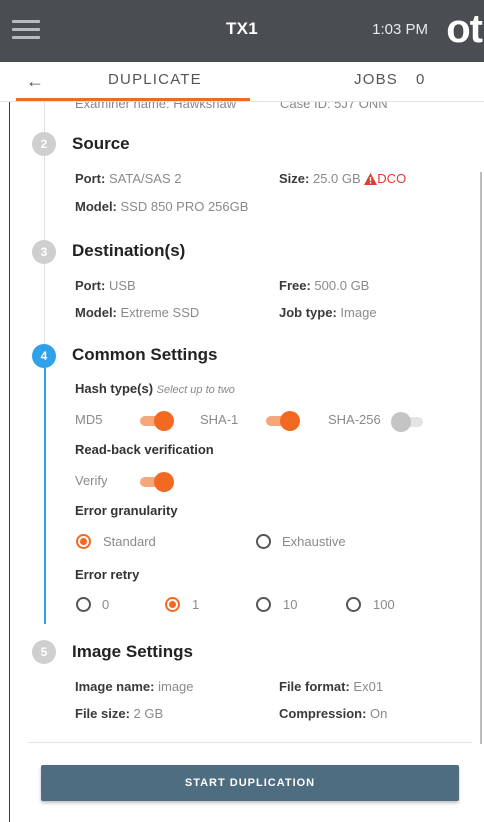 The image size is (484, 822). What do you see at coordinates (128, 178) in the screenshot?
I see `source-port: Port: SATA/SAS 2` at bounding box center [128, 178].